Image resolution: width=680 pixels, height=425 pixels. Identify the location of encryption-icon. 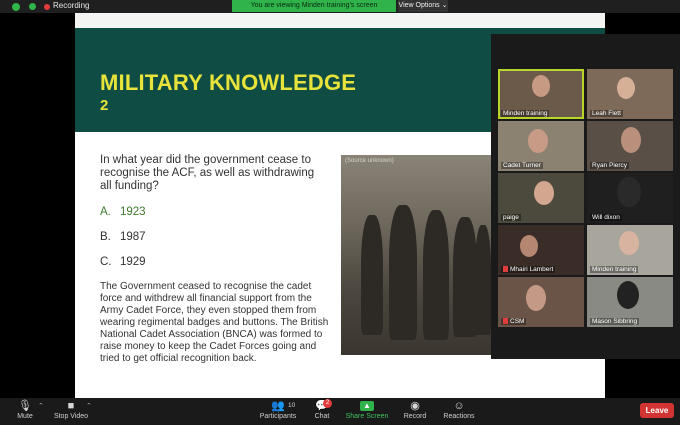
(32, 6).